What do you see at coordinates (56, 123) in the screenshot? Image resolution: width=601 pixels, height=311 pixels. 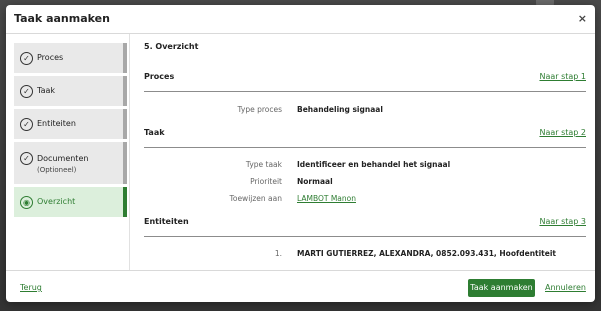 I see `step-label: Entiteiten` at bounding box center [56, 123].